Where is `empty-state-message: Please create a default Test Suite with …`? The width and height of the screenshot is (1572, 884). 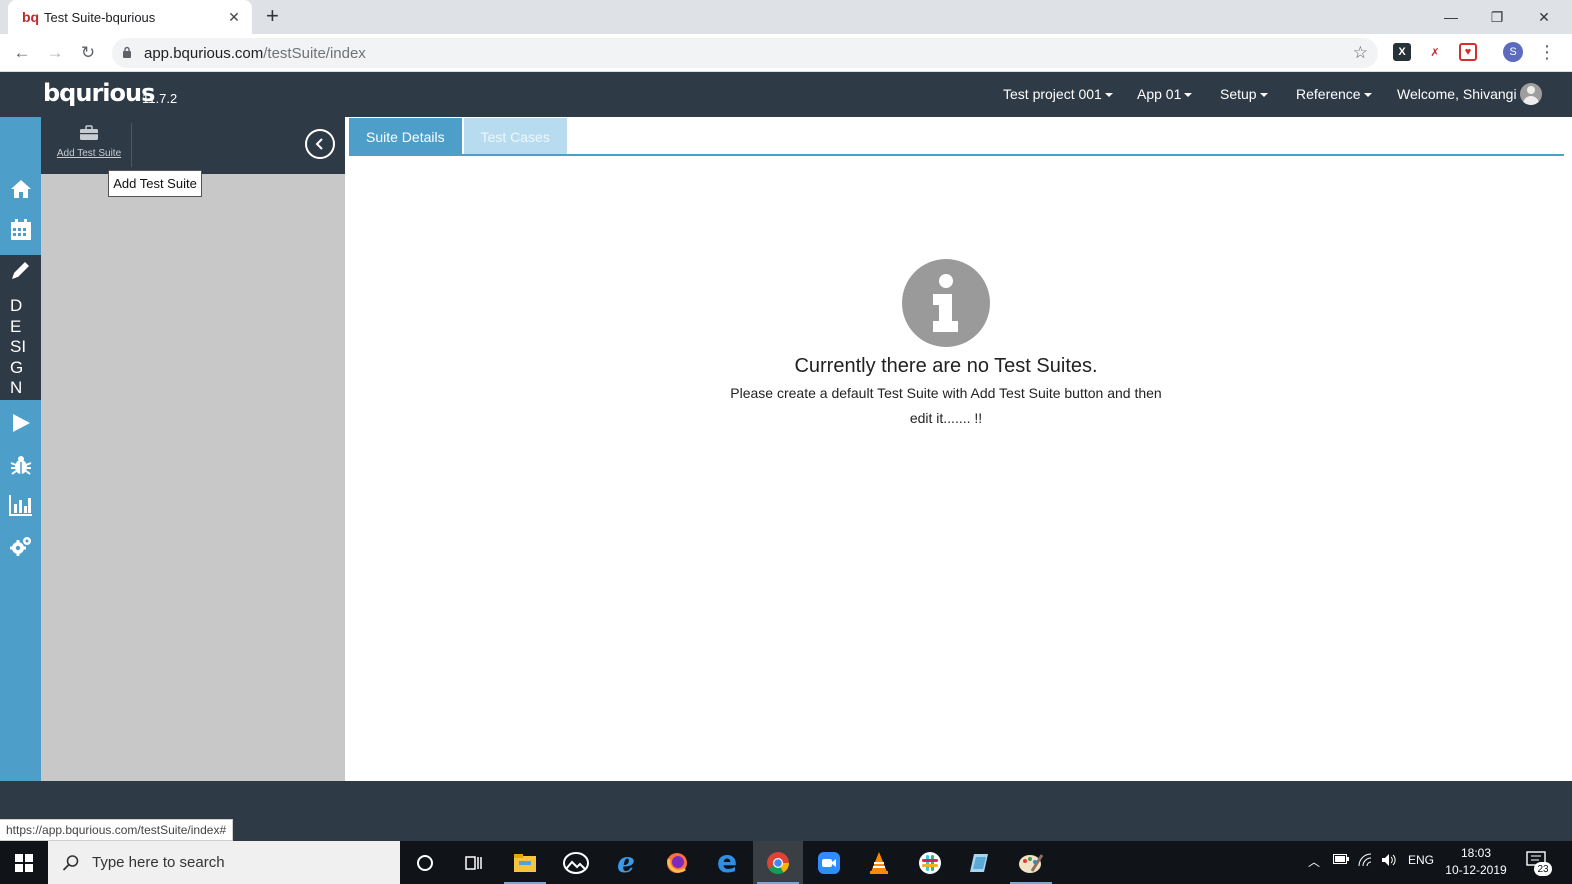
empty-state-message: Please create a default Test Suite with … is located at coordinates (946, 406).